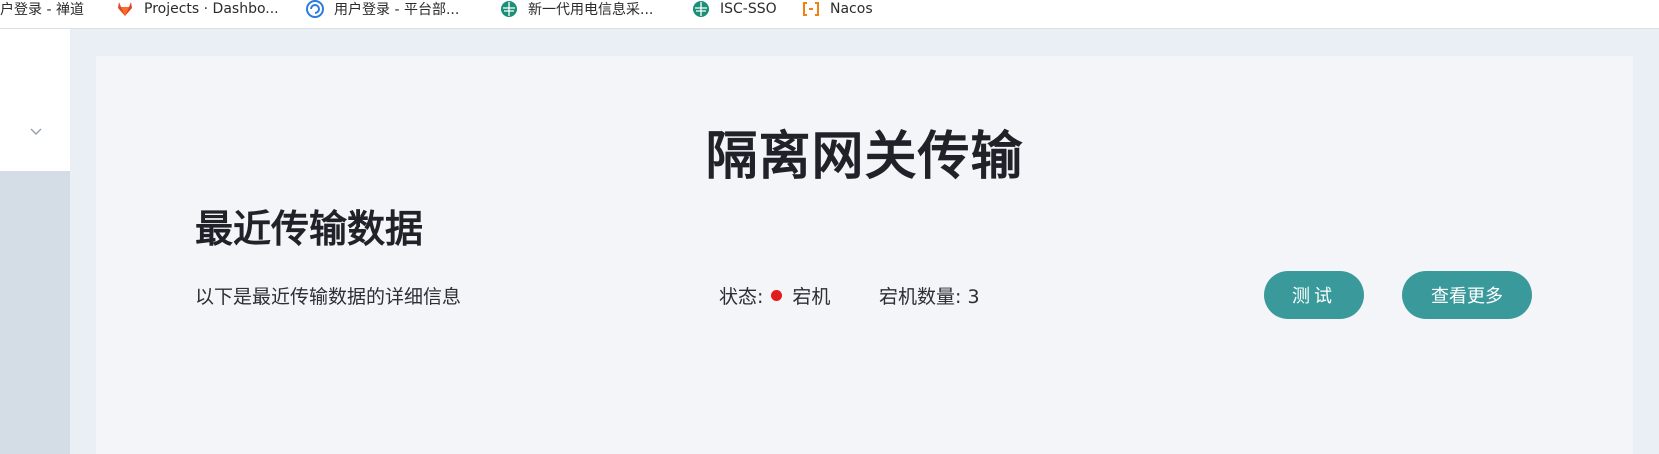 Image resolution: width=1659 pixels, height=454 pixels. What do you see at coordinates (125, 8) in the screenshot?
I see `gitlab-icon` at bounding box center [125, 8].